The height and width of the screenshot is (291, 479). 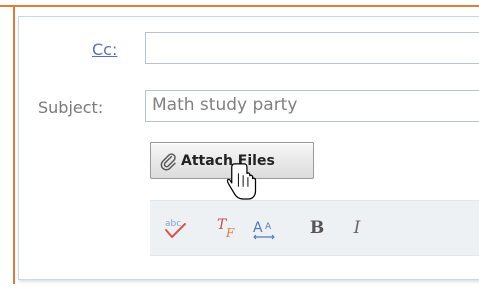 I want to click on cc-link: Cc:, so click(x=104, y=49).